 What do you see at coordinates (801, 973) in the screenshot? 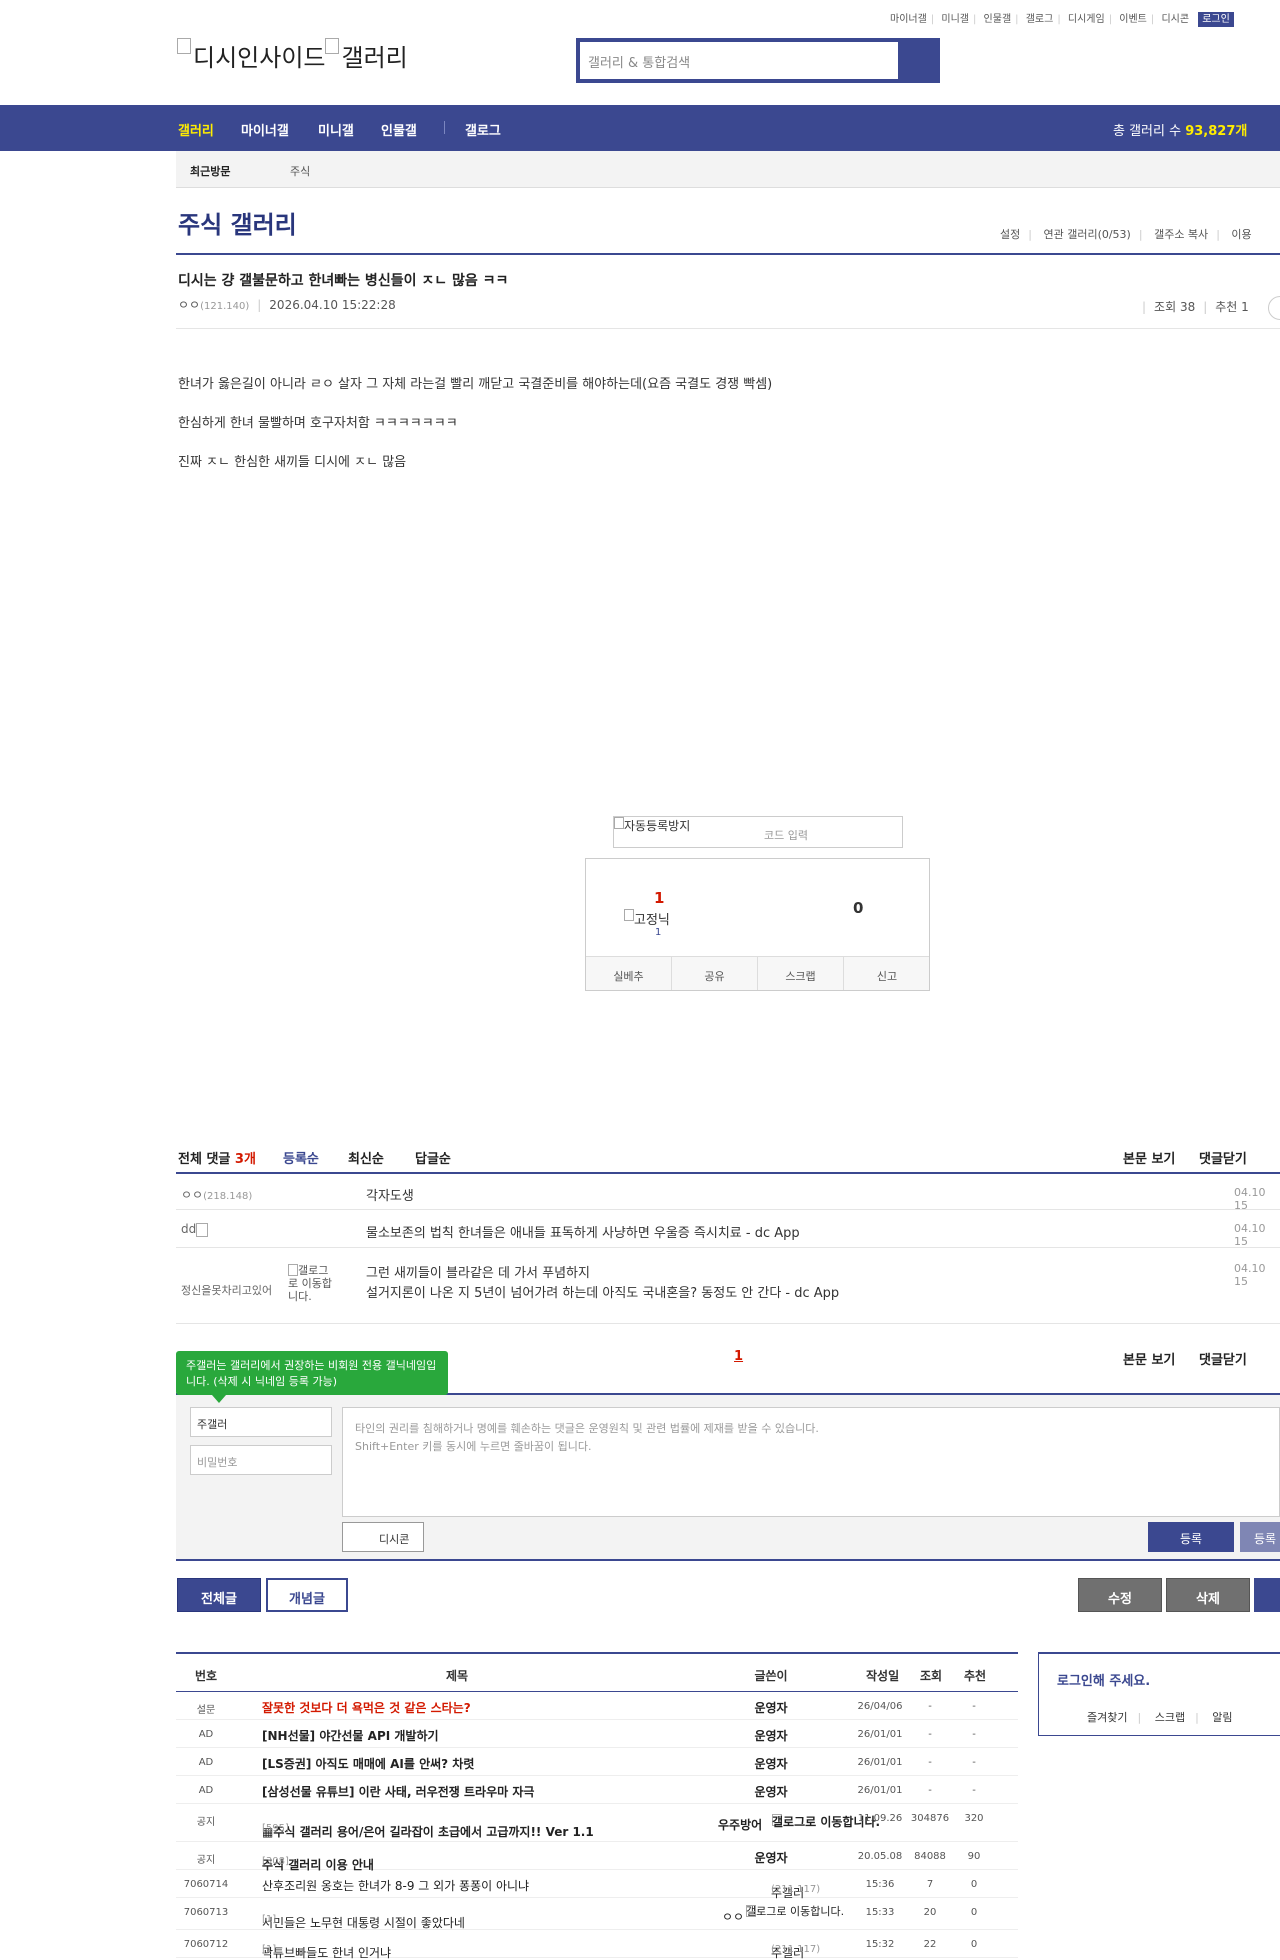
I see `scrap-button: 스크랩` at bounding box center [801, 973].